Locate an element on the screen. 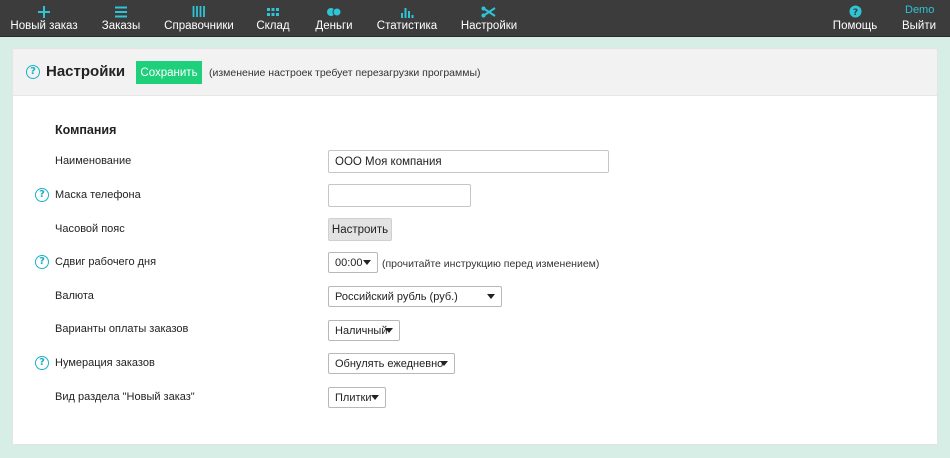 This screenshot has width=950, height=458. nav-item-directories: Справочники is located at coordinates (199, 18).